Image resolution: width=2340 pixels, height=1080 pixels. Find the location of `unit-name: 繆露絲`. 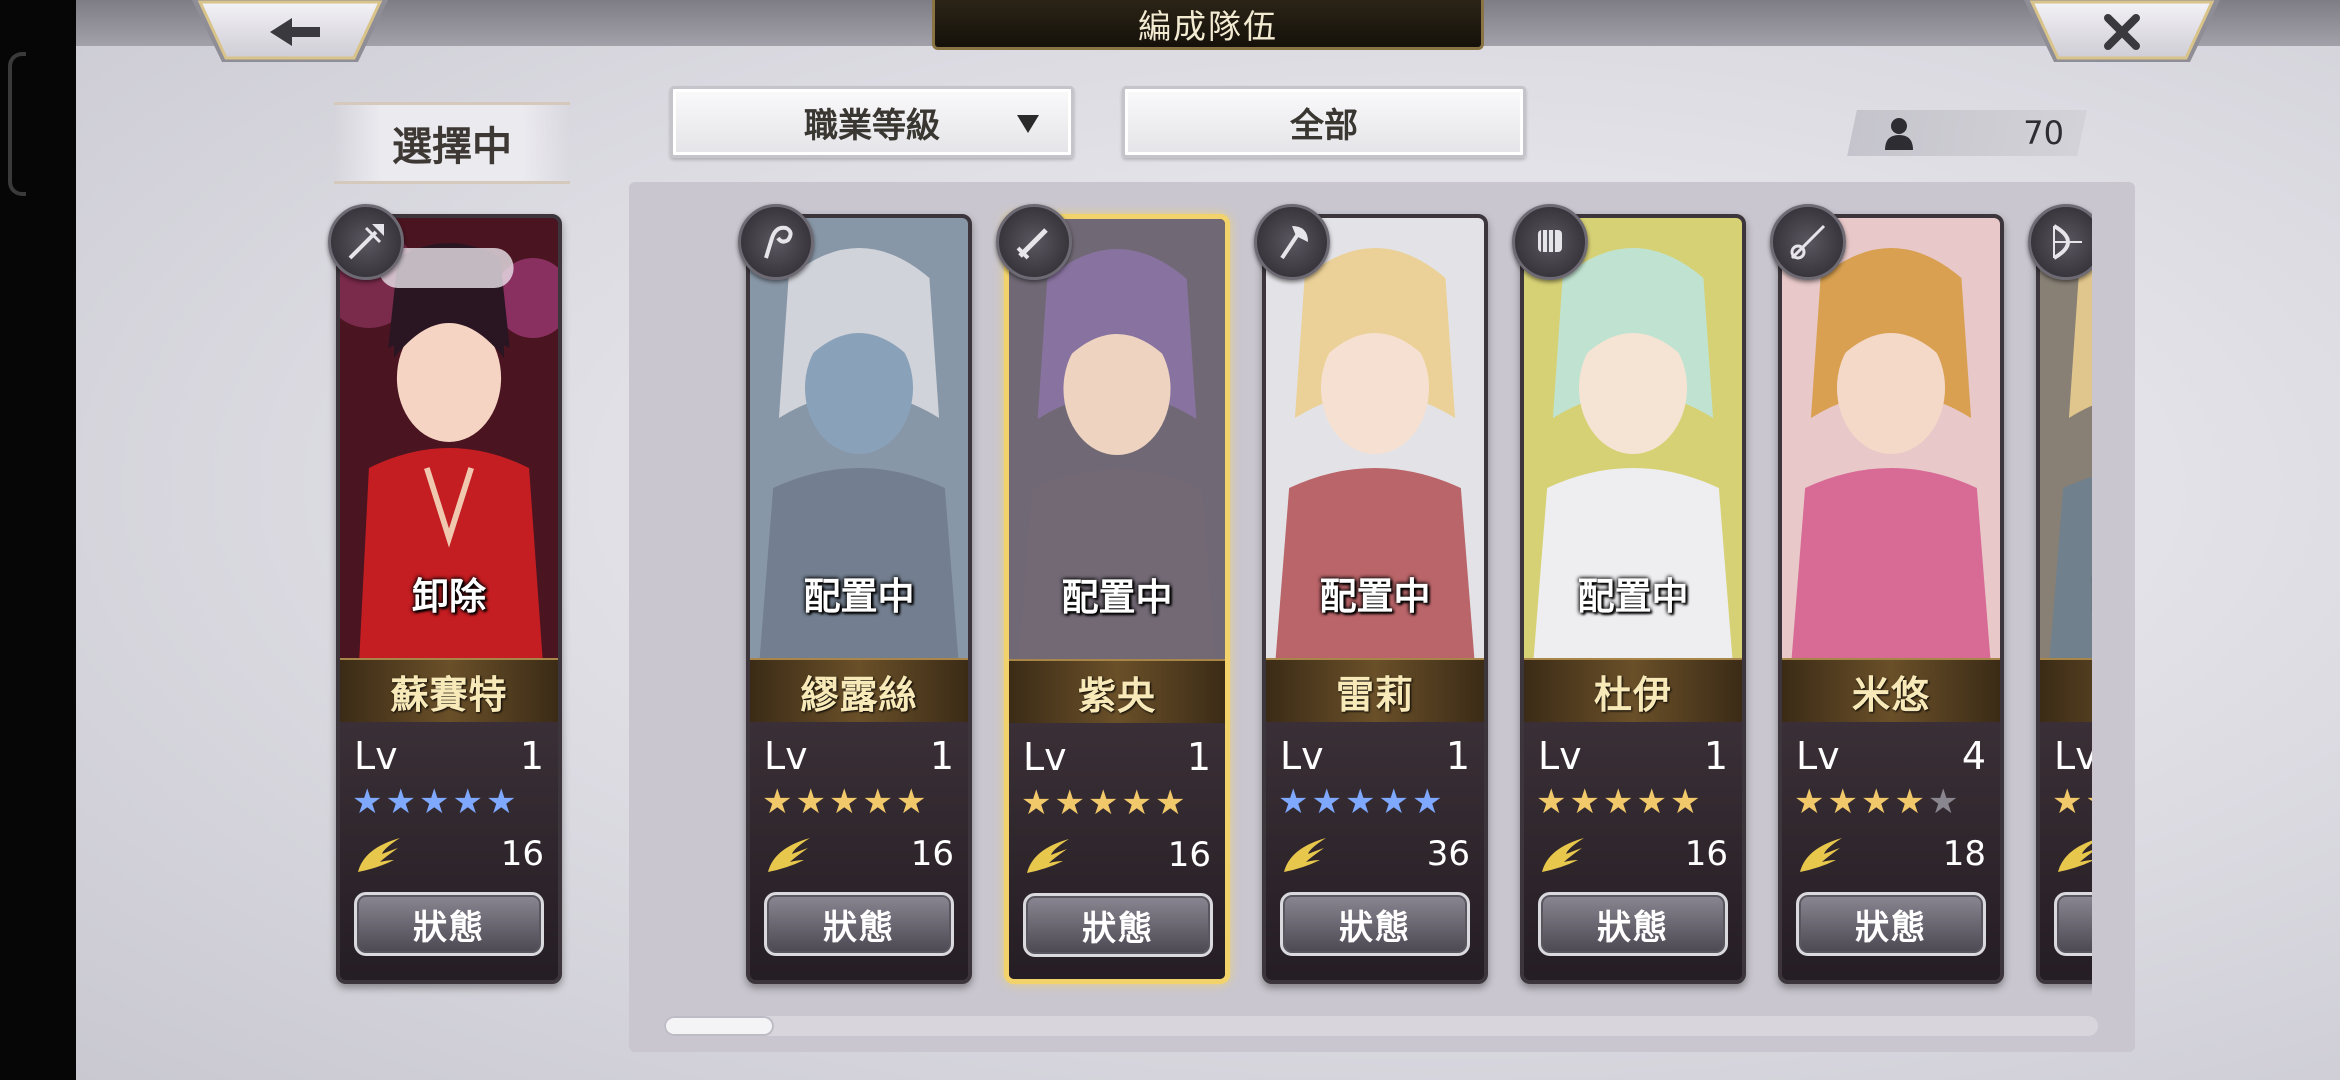

unit-name: 繆露絲 is located at coordinates (859, 691).